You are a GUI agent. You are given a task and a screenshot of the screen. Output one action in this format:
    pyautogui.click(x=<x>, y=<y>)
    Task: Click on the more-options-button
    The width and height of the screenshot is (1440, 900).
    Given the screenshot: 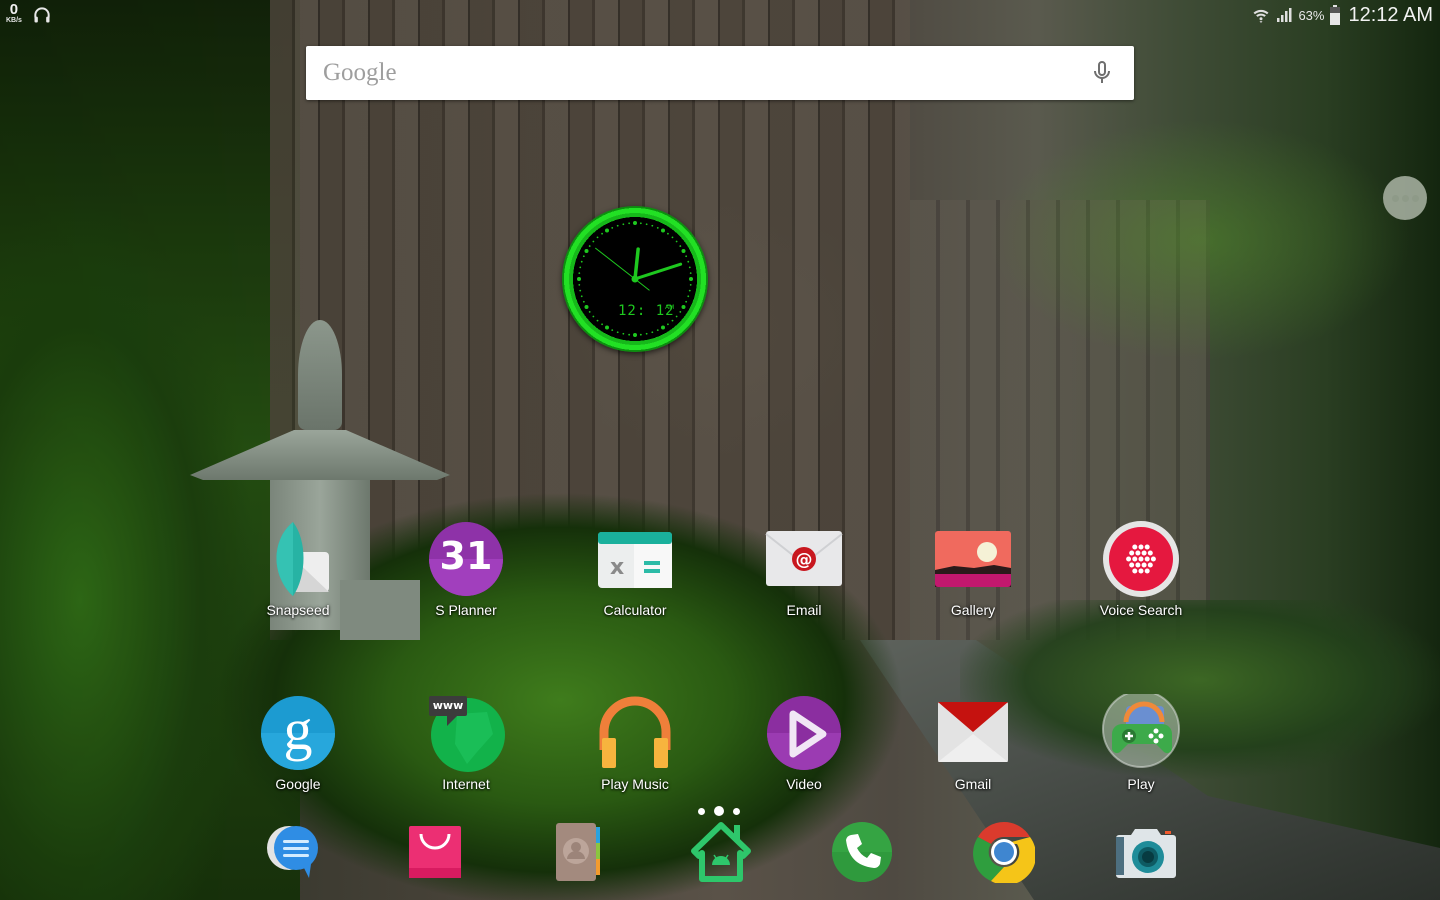 What is the action you would take?
    pyautogui.click(x=1405, y=198)
    